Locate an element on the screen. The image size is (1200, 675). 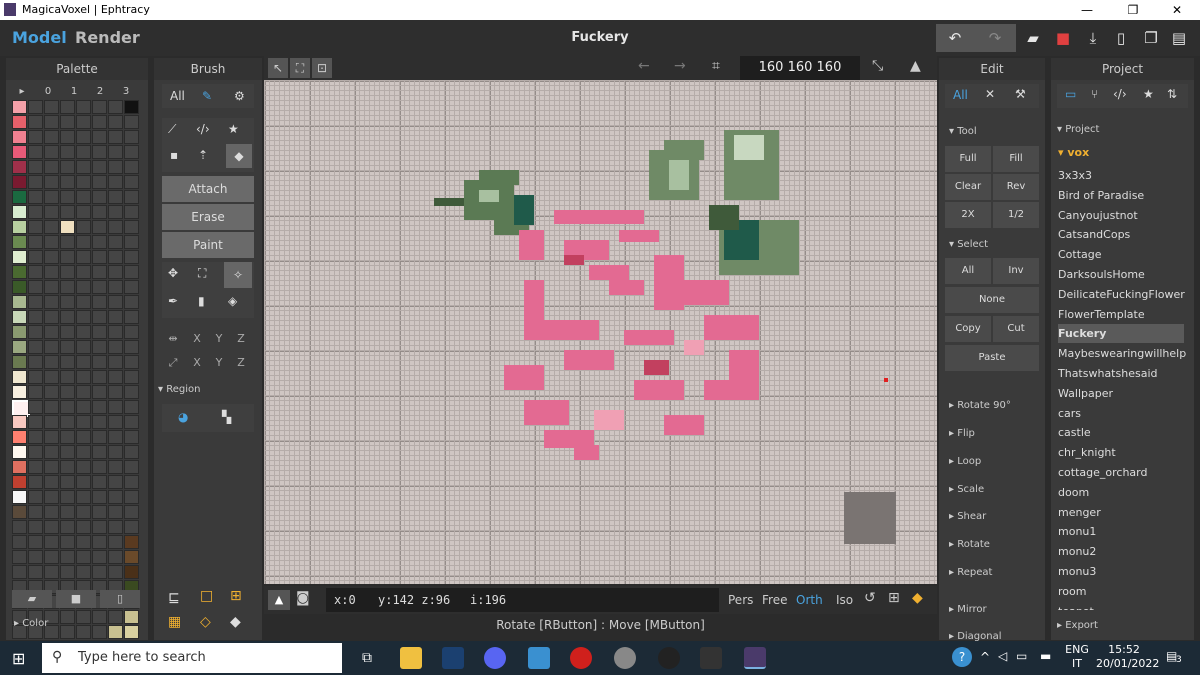
view-free: Free is located at coordinates (774, 600).